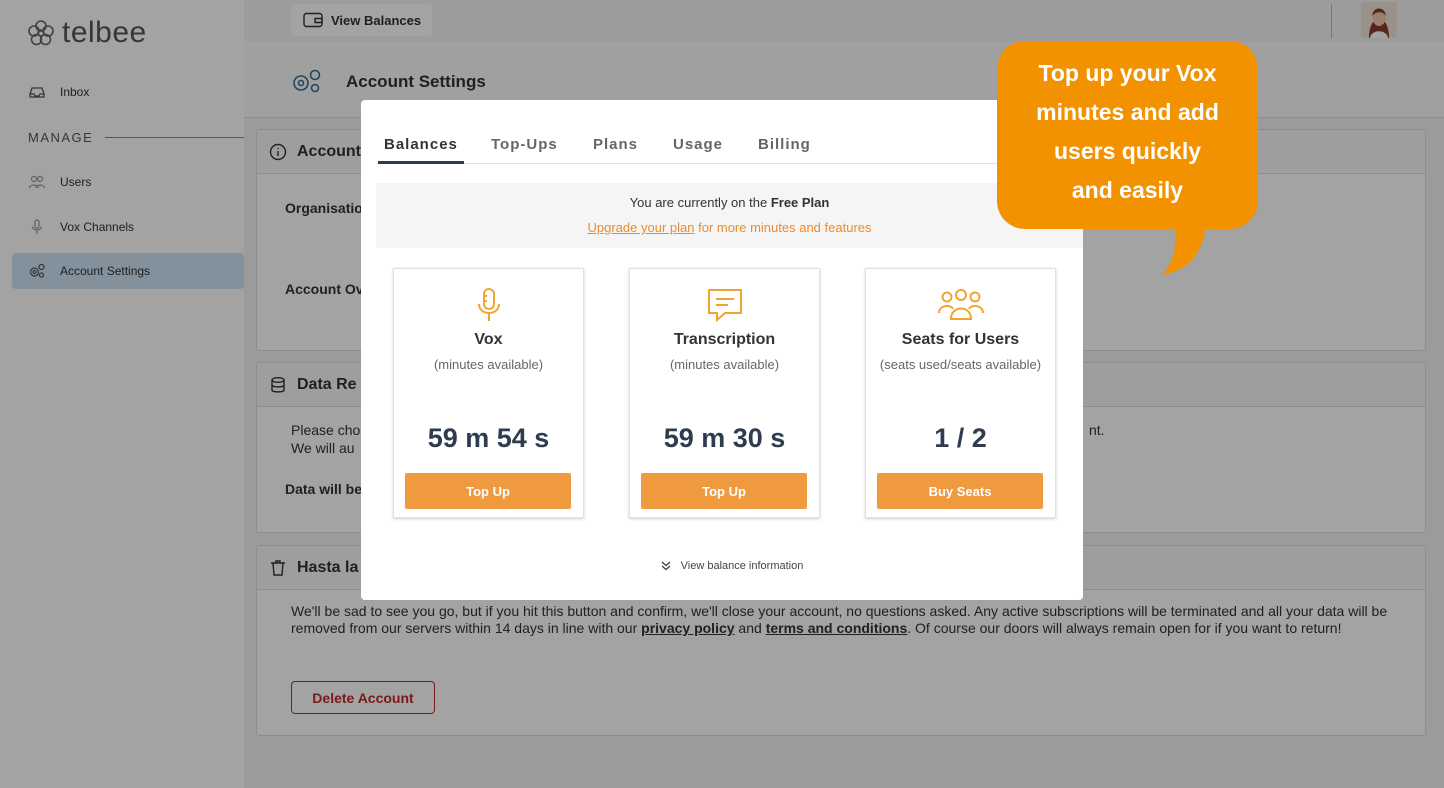  What do you see at coordinates (698, 144) in the screenshot?
I see `tab-usage: Usage` at bounding box center [698, 144].